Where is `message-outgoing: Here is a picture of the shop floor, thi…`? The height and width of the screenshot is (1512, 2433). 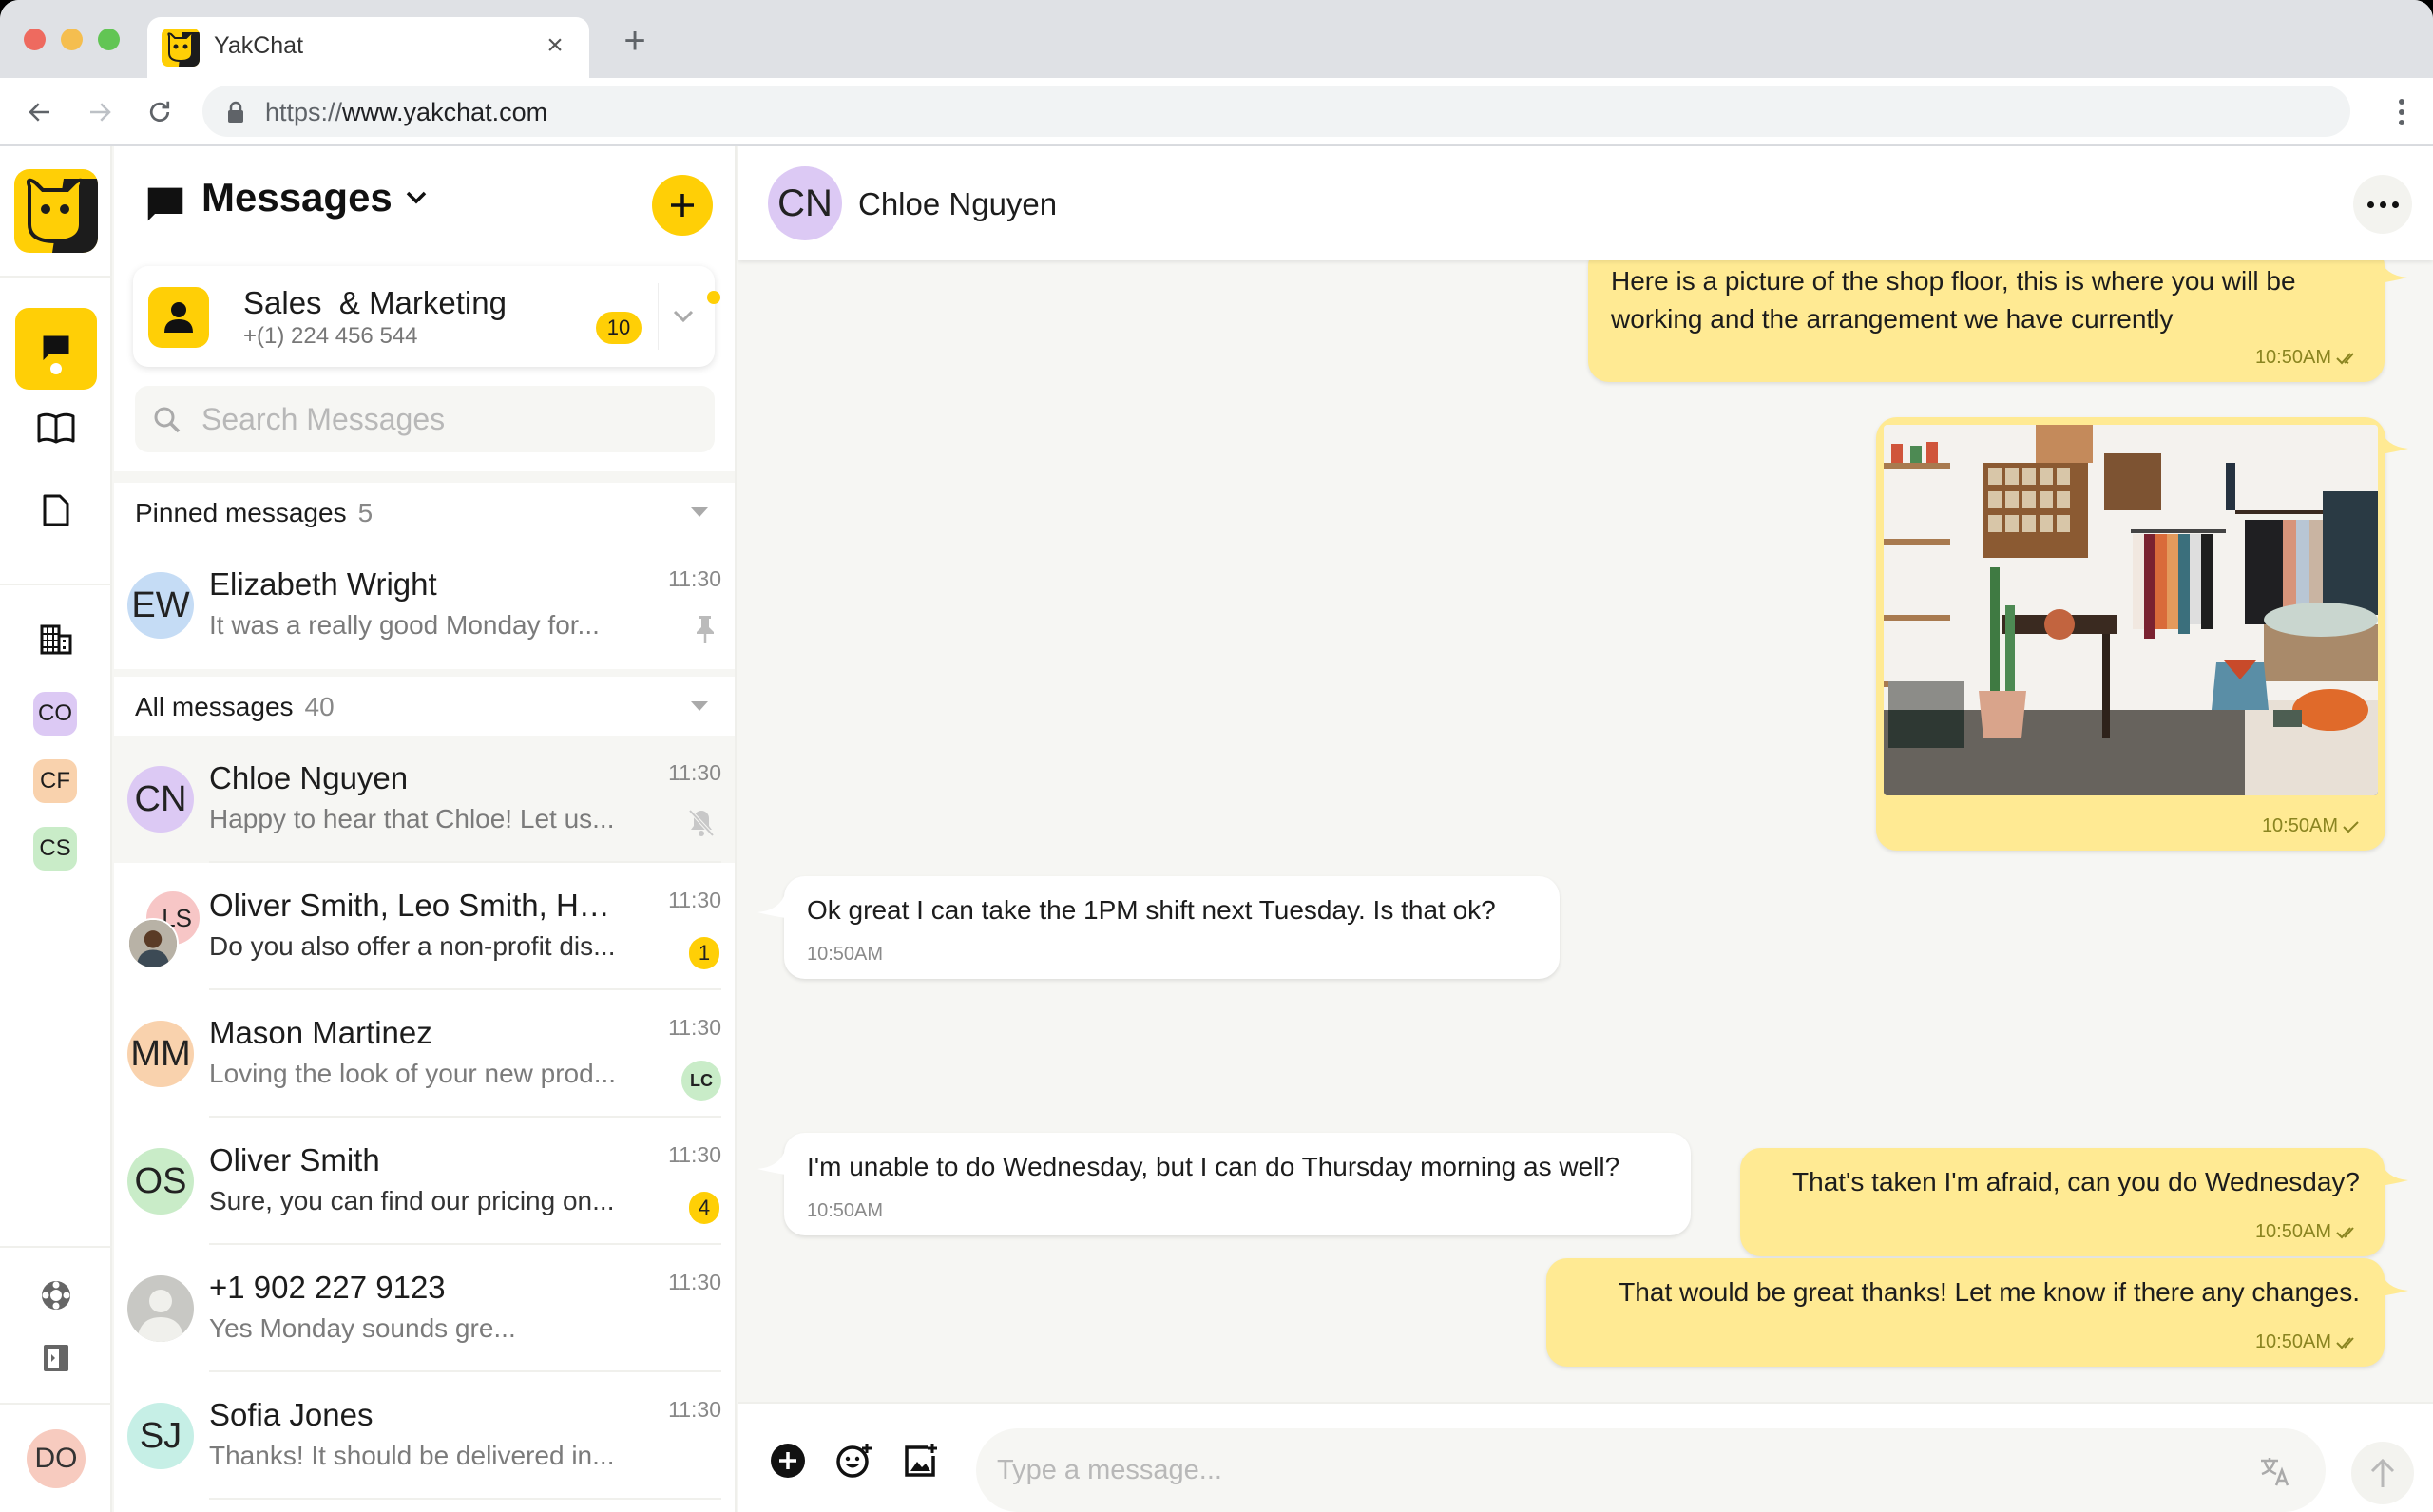
message-outgoing: Here is a picture of the shop floor, thi… is located at coordinates (1986, 313).